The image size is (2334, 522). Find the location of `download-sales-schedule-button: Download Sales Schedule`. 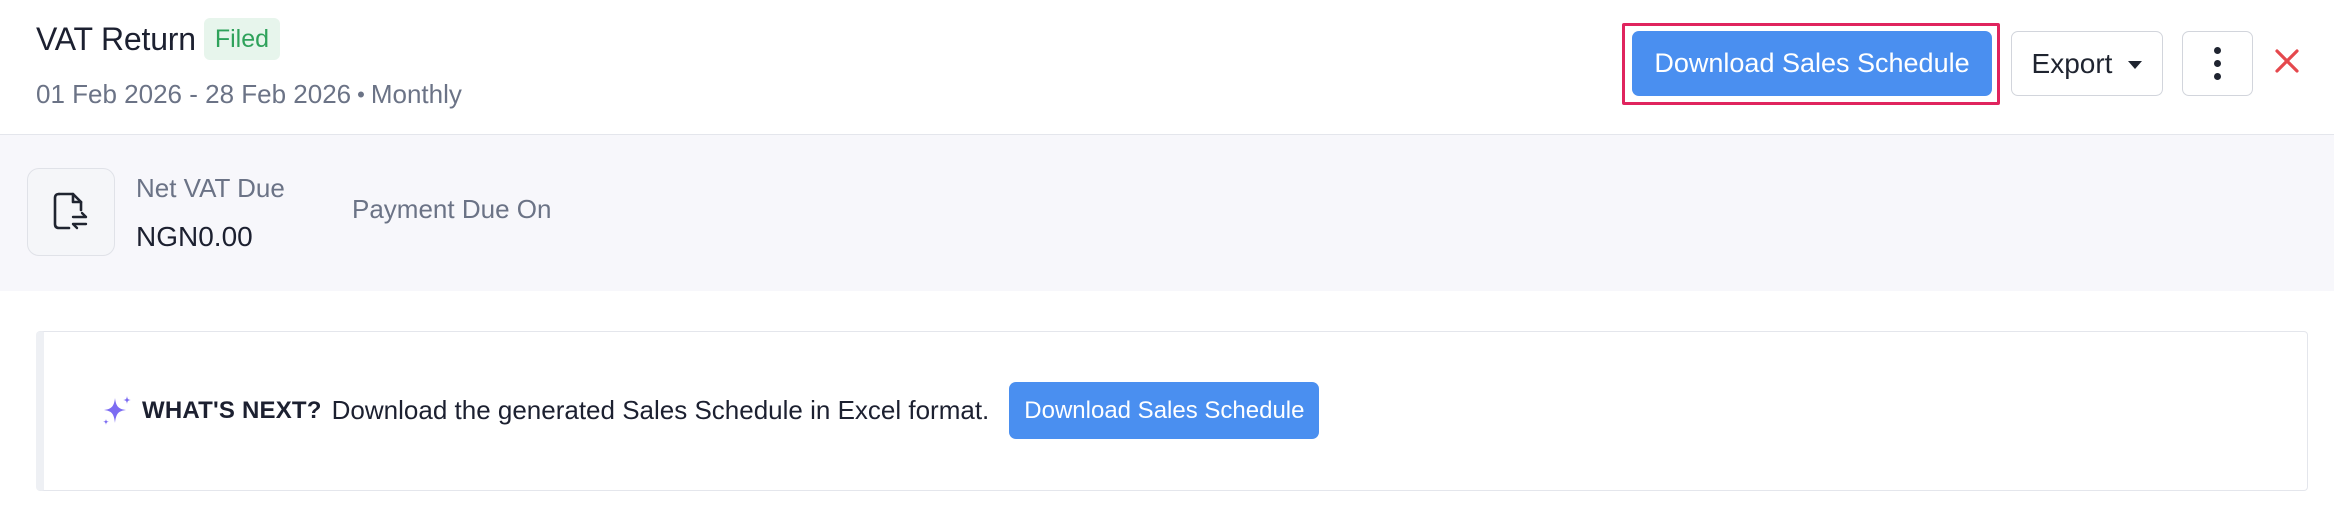

download-sales-schedule-button: Download Sales Schedule is located at coordinates (1812, 63).